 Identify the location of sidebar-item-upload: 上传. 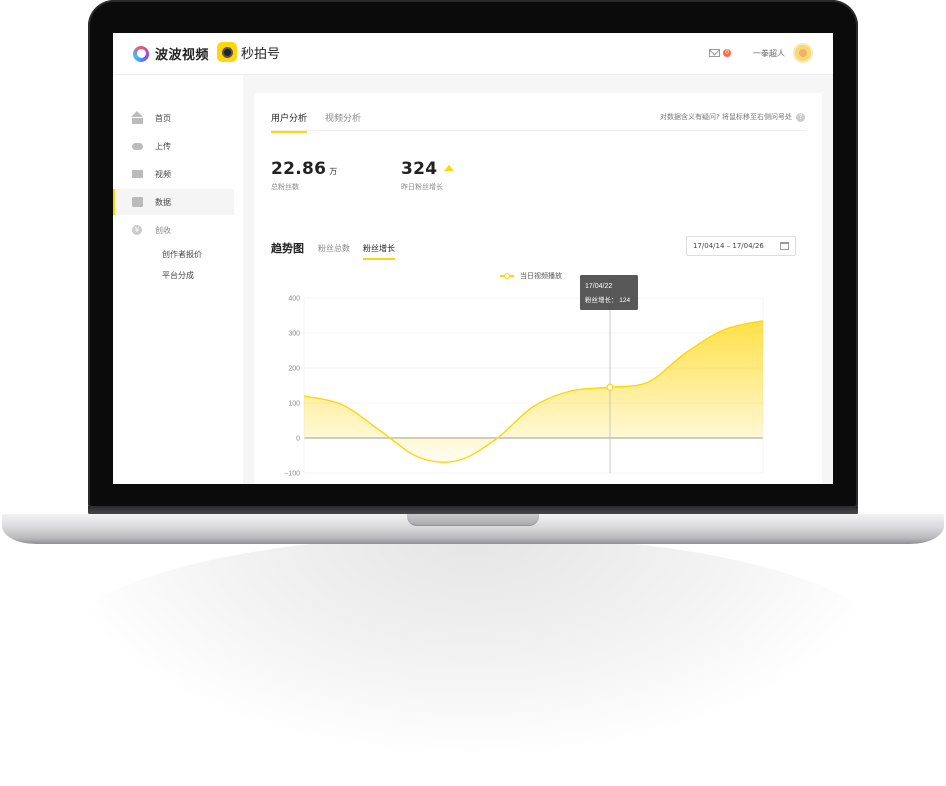
(173, 146).